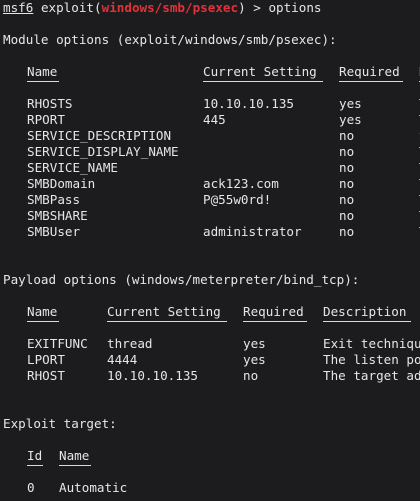  What do you see at coordinates (57, 343) in the screenshot?
I see `payload-option-name-cell: EXITFUNC` at bounding box center [57, 343].